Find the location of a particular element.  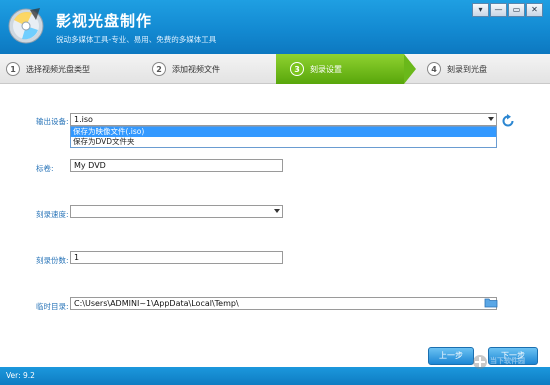

disc-logo-icon is located at coordinates (26, 26).